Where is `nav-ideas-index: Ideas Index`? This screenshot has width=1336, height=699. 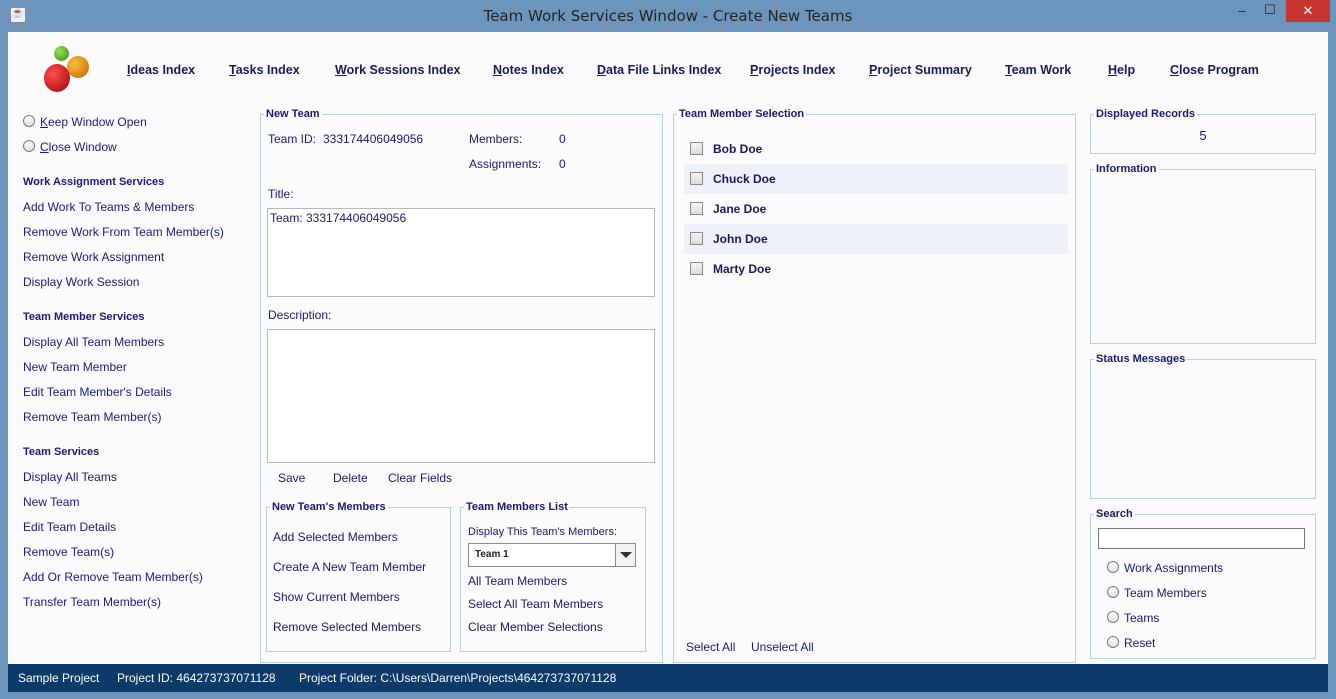 nav-ideas-index: Ideas Index is located at coordinates (161, 70).